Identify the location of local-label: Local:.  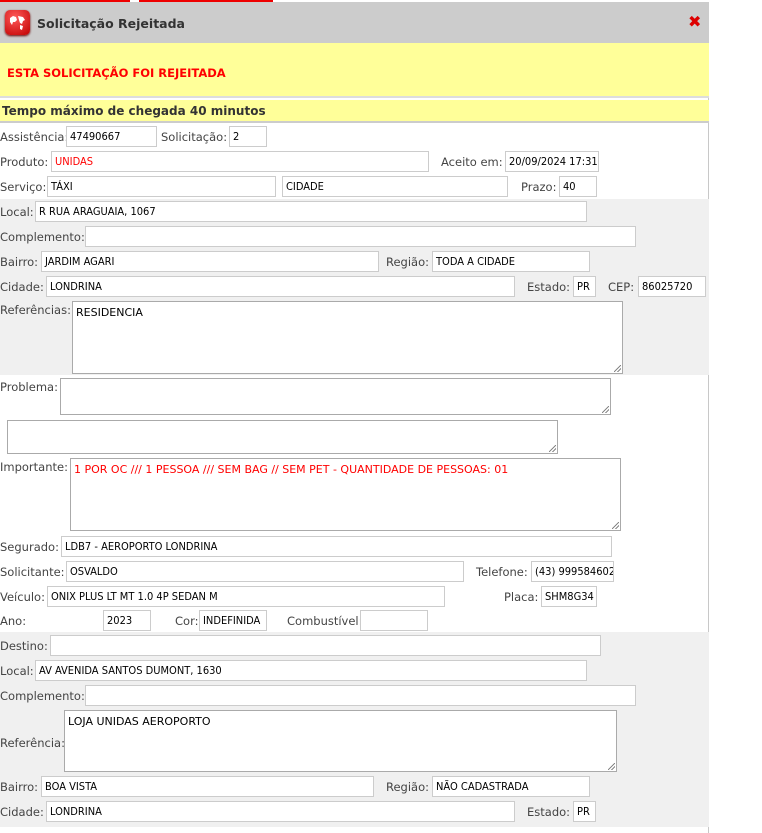
(17, 212).